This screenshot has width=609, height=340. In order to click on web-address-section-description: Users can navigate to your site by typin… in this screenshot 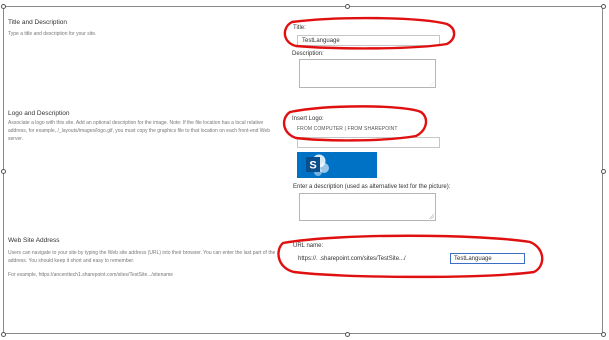, I will do `click(142, 257)`.